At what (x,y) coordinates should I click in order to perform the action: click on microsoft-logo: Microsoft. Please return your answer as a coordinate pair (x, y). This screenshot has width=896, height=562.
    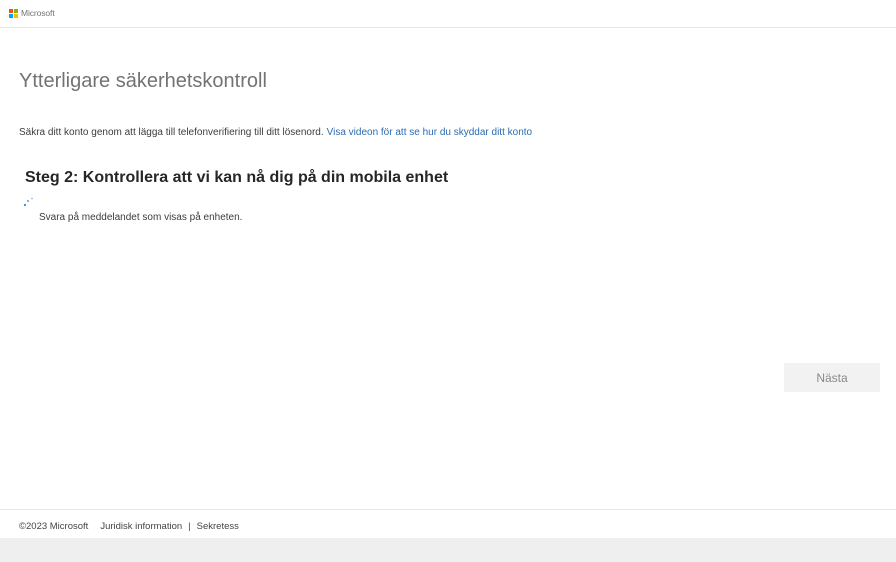
    Looking at the image, I should click on (32, 13).